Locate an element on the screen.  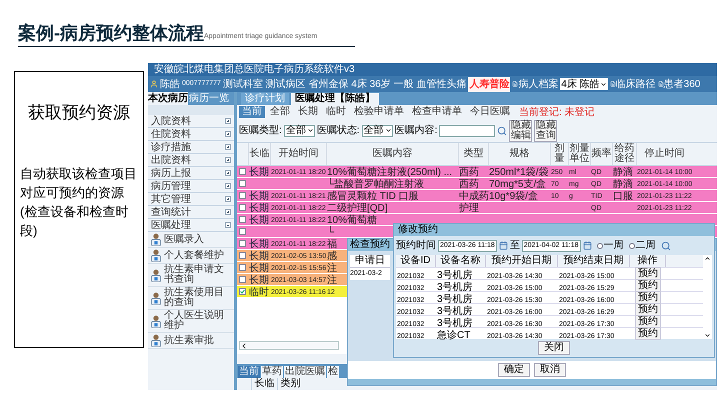
dialog-title: 修改预约 is located at coordinates (554, 230).